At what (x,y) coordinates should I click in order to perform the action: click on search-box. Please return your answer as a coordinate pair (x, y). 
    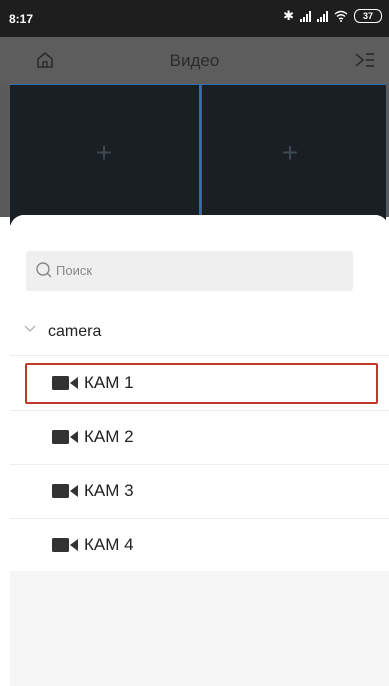
    Looking at the image, I should click on (189, 271).